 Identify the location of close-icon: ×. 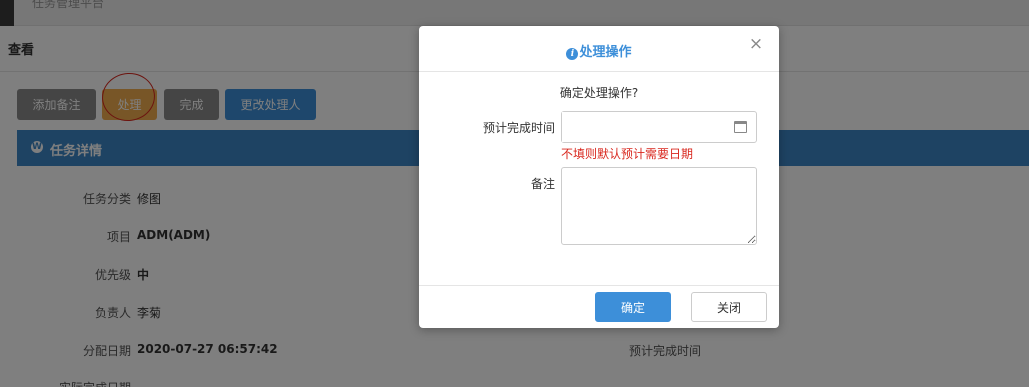
(756, 44).